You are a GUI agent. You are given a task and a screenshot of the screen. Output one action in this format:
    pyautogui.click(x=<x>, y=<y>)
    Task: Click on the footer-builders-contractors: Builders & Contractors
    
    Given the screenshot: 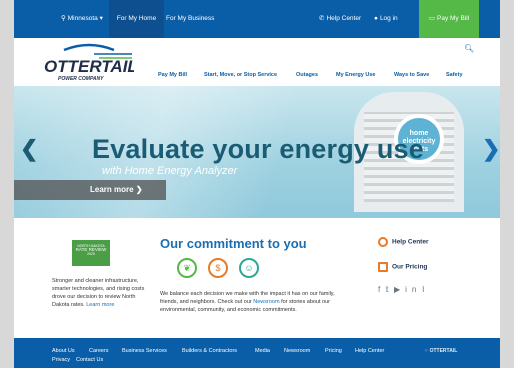 What is the action you would take?
    pyautogui.click(x=209, y=351)
    